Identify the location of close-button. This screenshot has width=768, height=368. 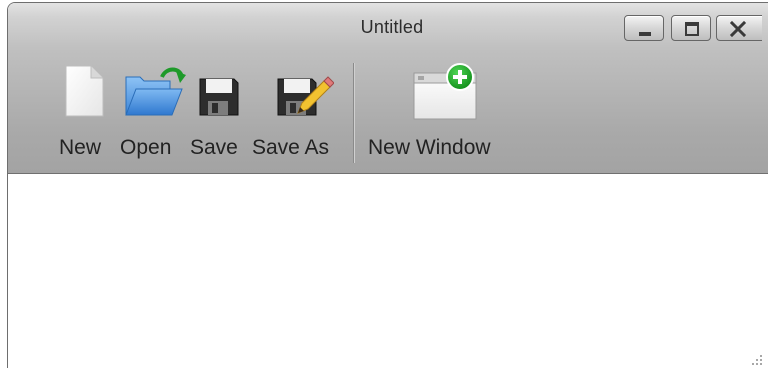
(739, 28).